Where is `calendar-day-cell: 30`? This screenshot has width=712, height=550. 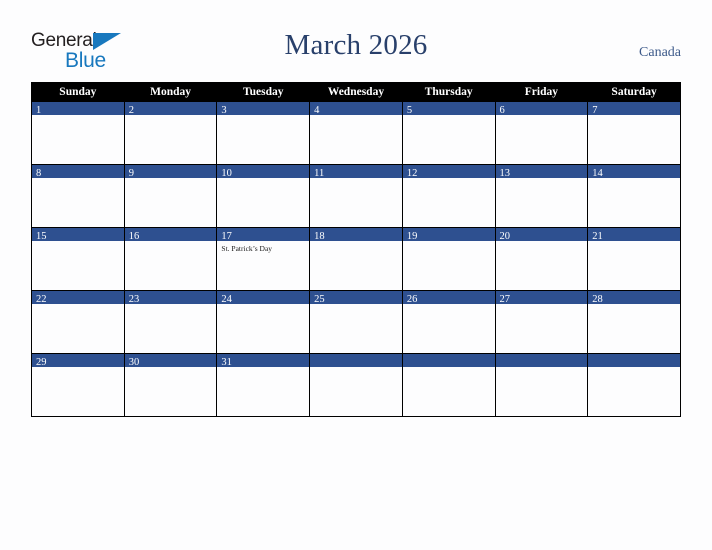 calendar-day-cell: 30 is located at coordinates (170, 385).